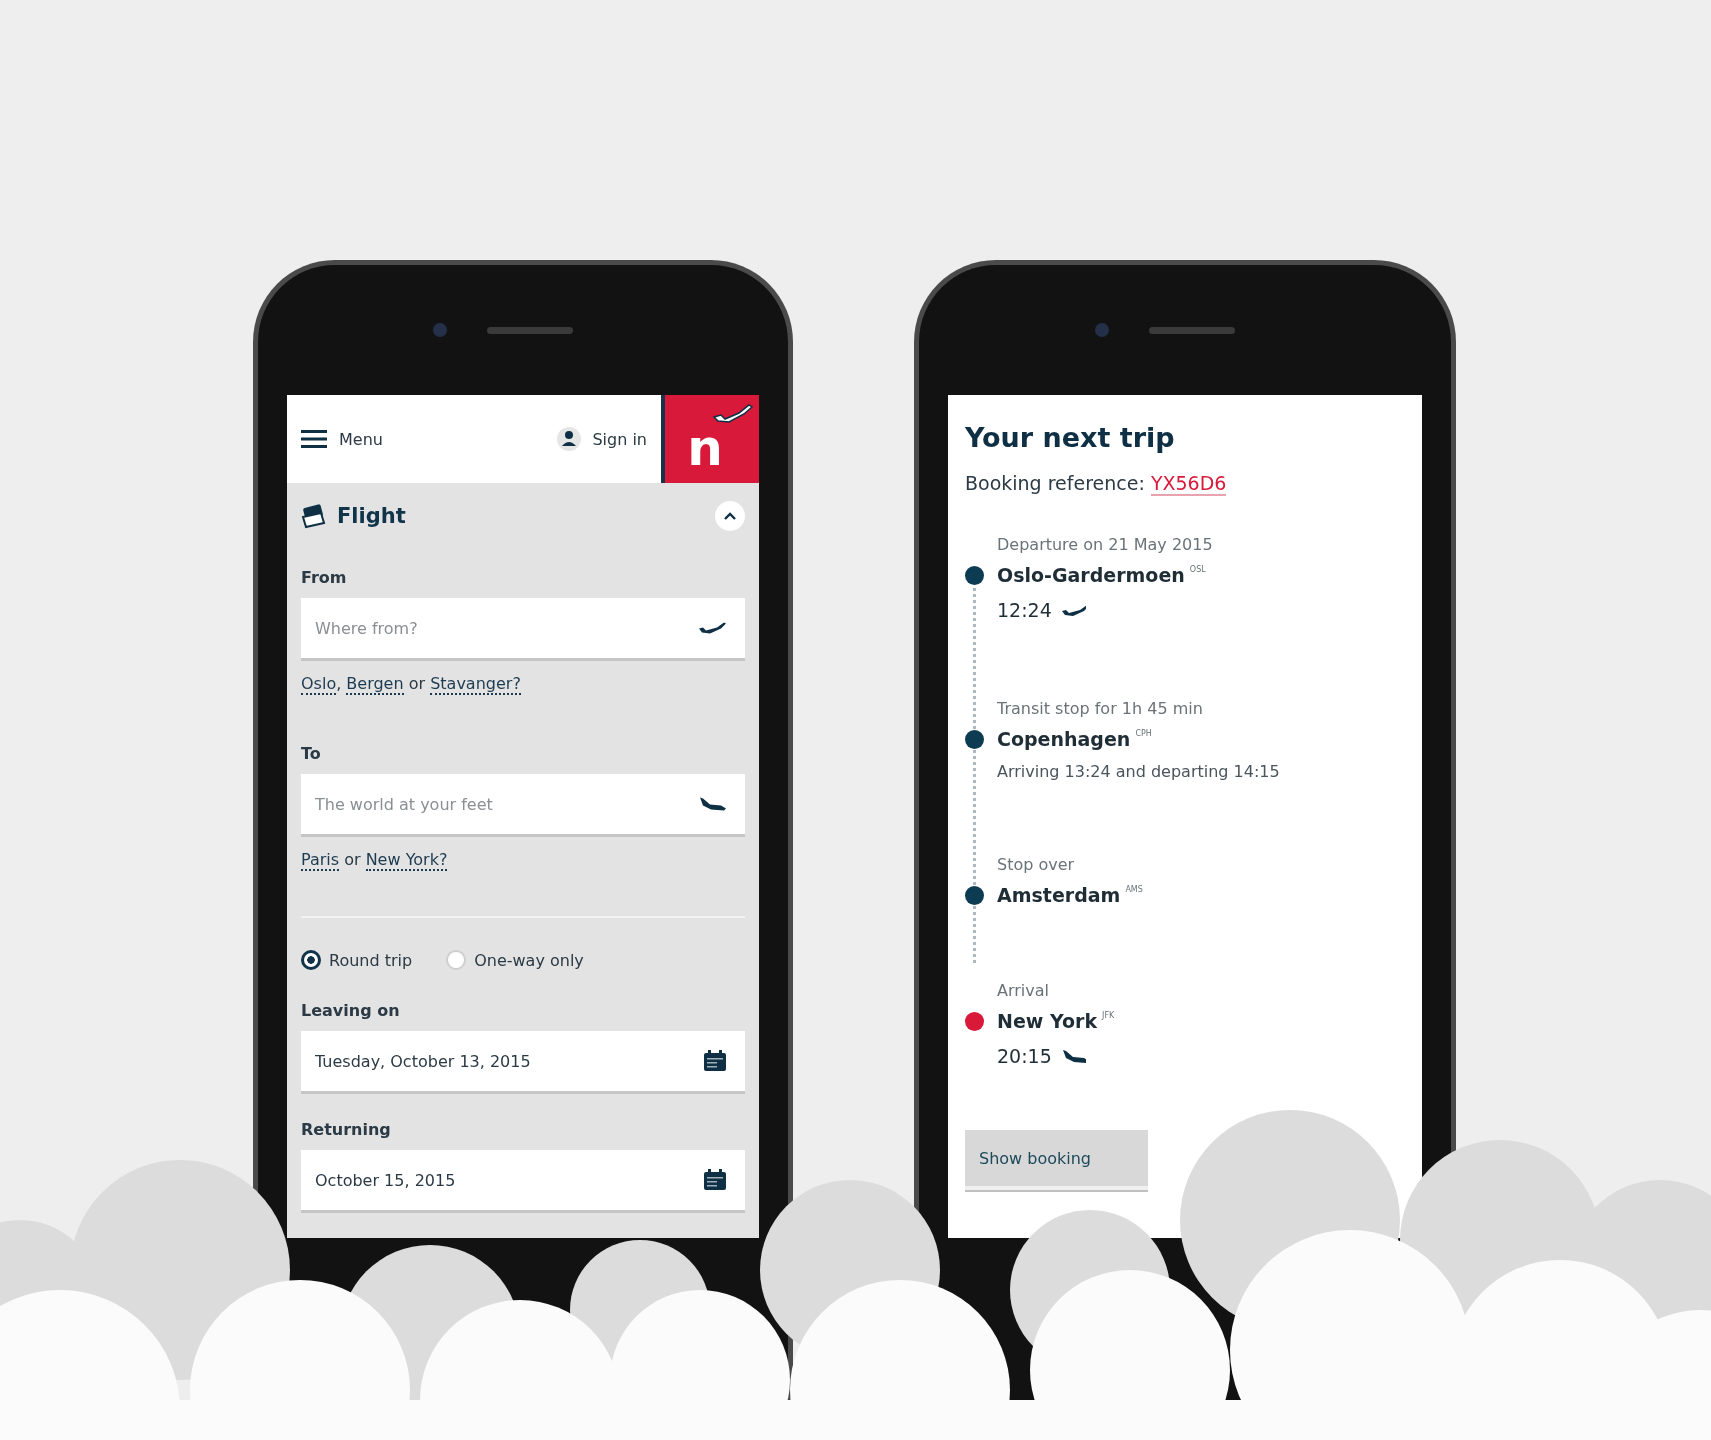 This screenshot has height=1440, width=1711. I want to click on radio-label: Round trip, so click(371, 960).